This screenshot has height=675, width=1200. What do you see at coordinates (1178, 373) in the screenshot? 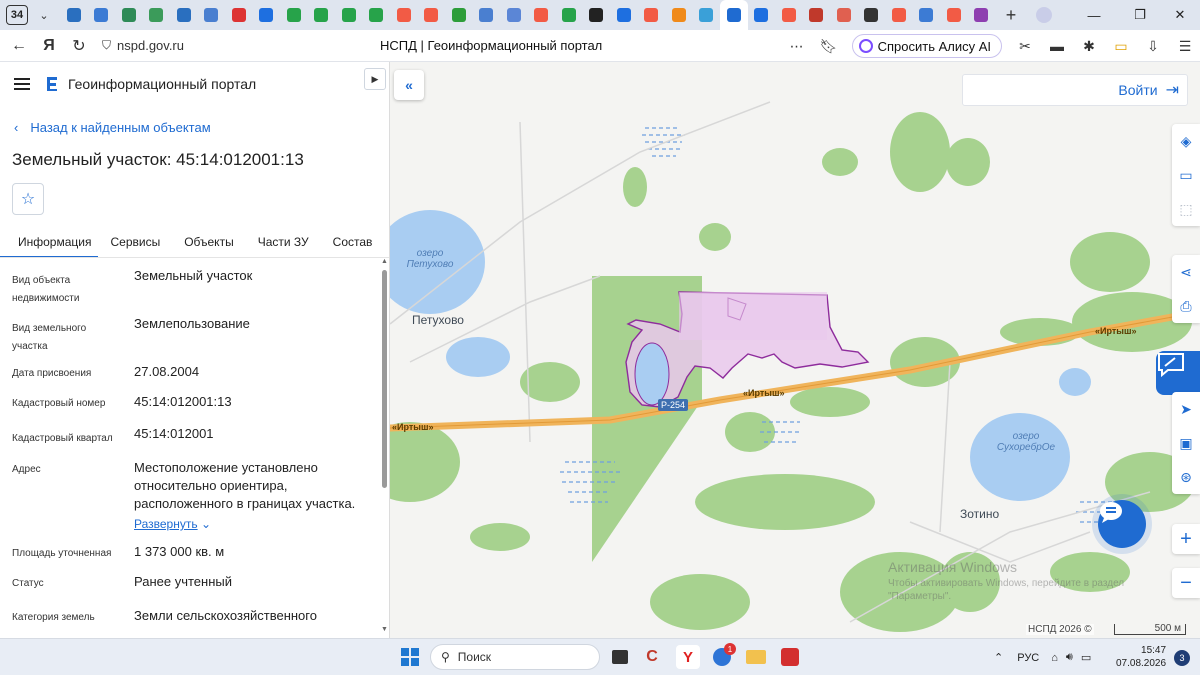
I see `feedback-button` at bounding box center [1178, 373].